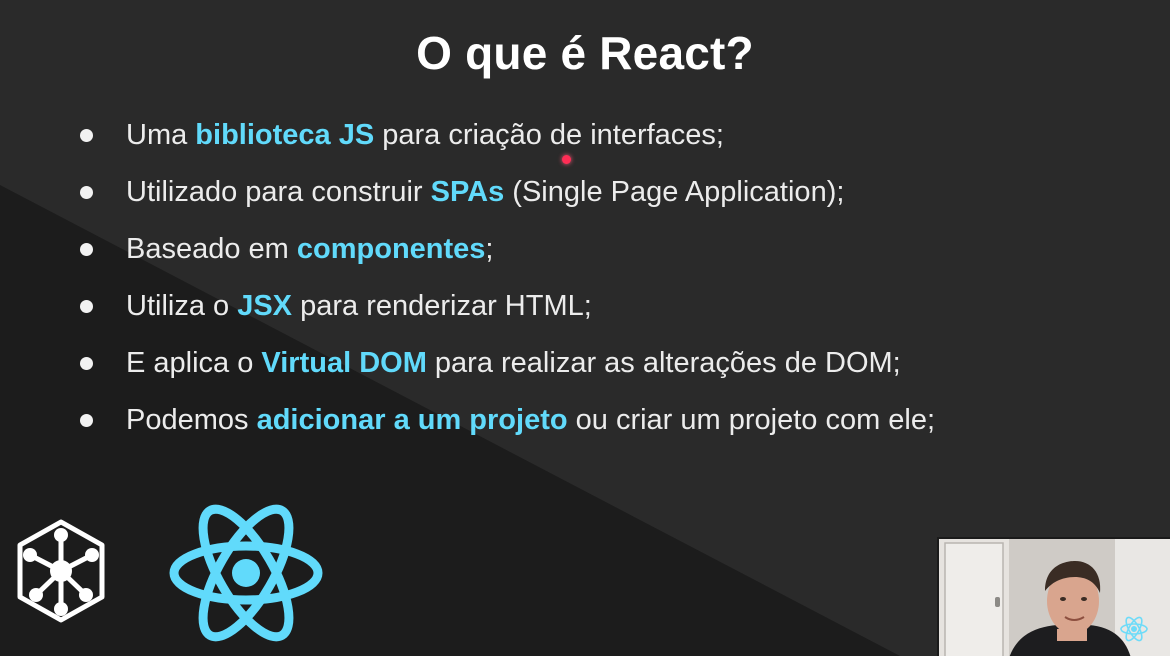 Image resolution: width=1170 pixels, height=656 pixels. I want to click on bullet-text-highlight: JSX, so click(265, 306).